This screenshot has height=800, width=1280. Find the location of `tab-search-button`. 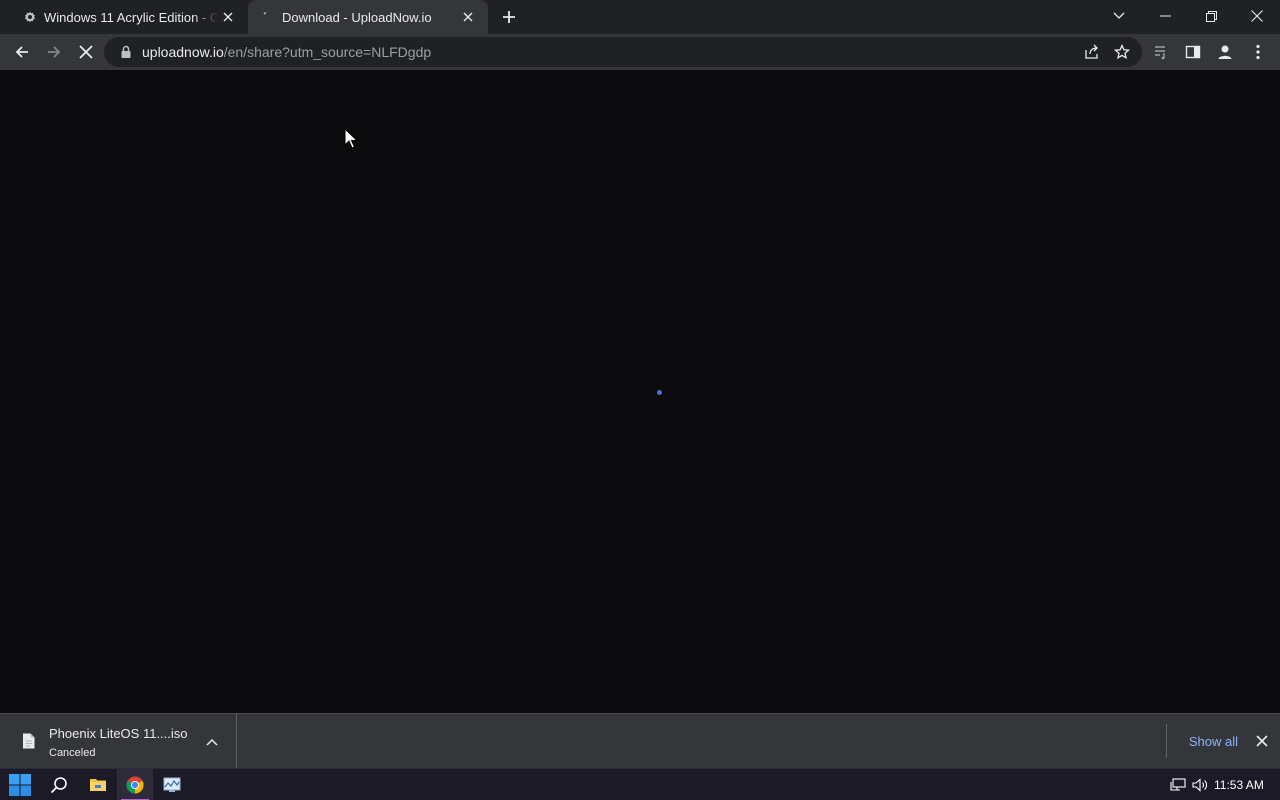

tab-search-button is located at coordinates (1119, 16).